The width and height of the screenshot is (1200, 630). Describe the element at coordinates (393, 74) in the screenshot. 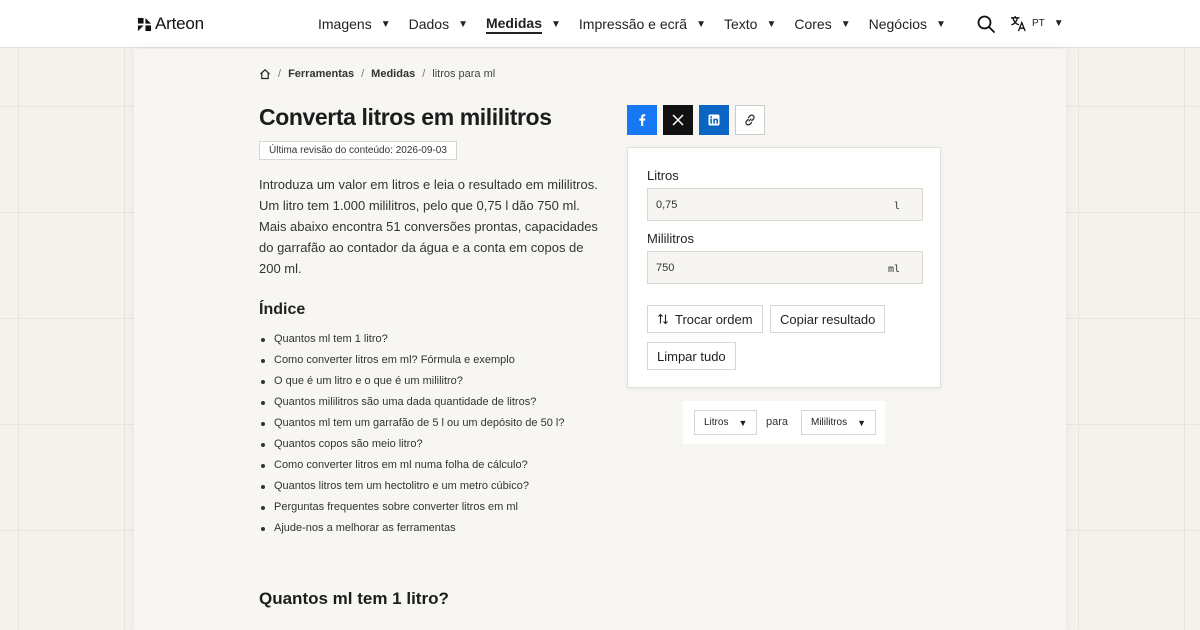

I see `breadcrumb-medidas: Medidas` at that location.